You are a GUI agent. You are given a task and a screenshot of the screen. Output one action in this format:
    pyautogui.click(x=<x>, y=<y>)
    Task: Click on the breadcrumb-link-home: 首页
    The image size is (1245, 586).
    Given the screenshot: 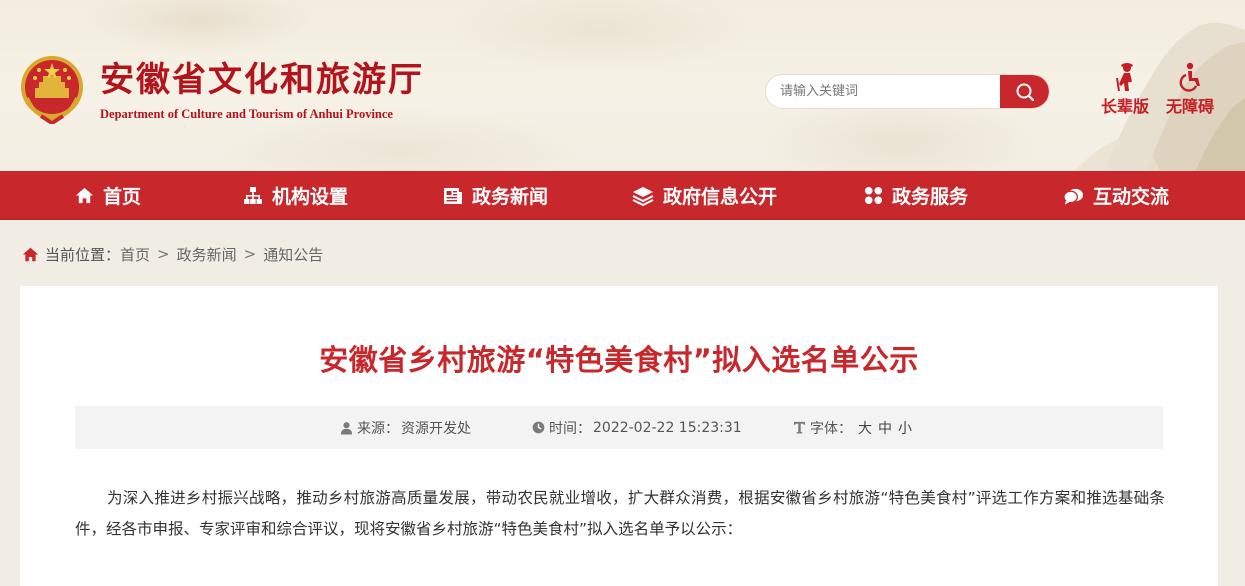 What is the action you would take?
    pyautogui.click(x=135, y=254)
    